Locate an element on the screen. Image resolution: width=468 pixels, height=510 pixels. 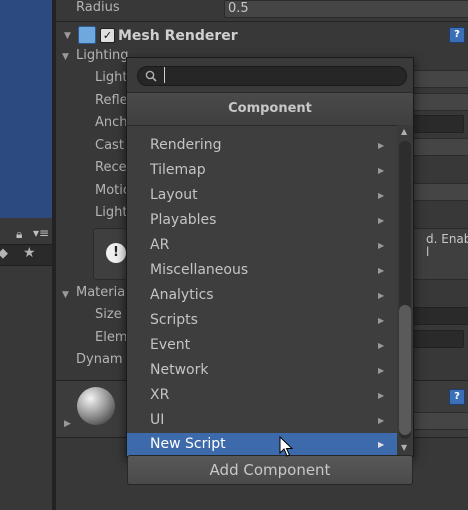
materials-foldout-icon: ▼ is located at coordinates (65, 295).